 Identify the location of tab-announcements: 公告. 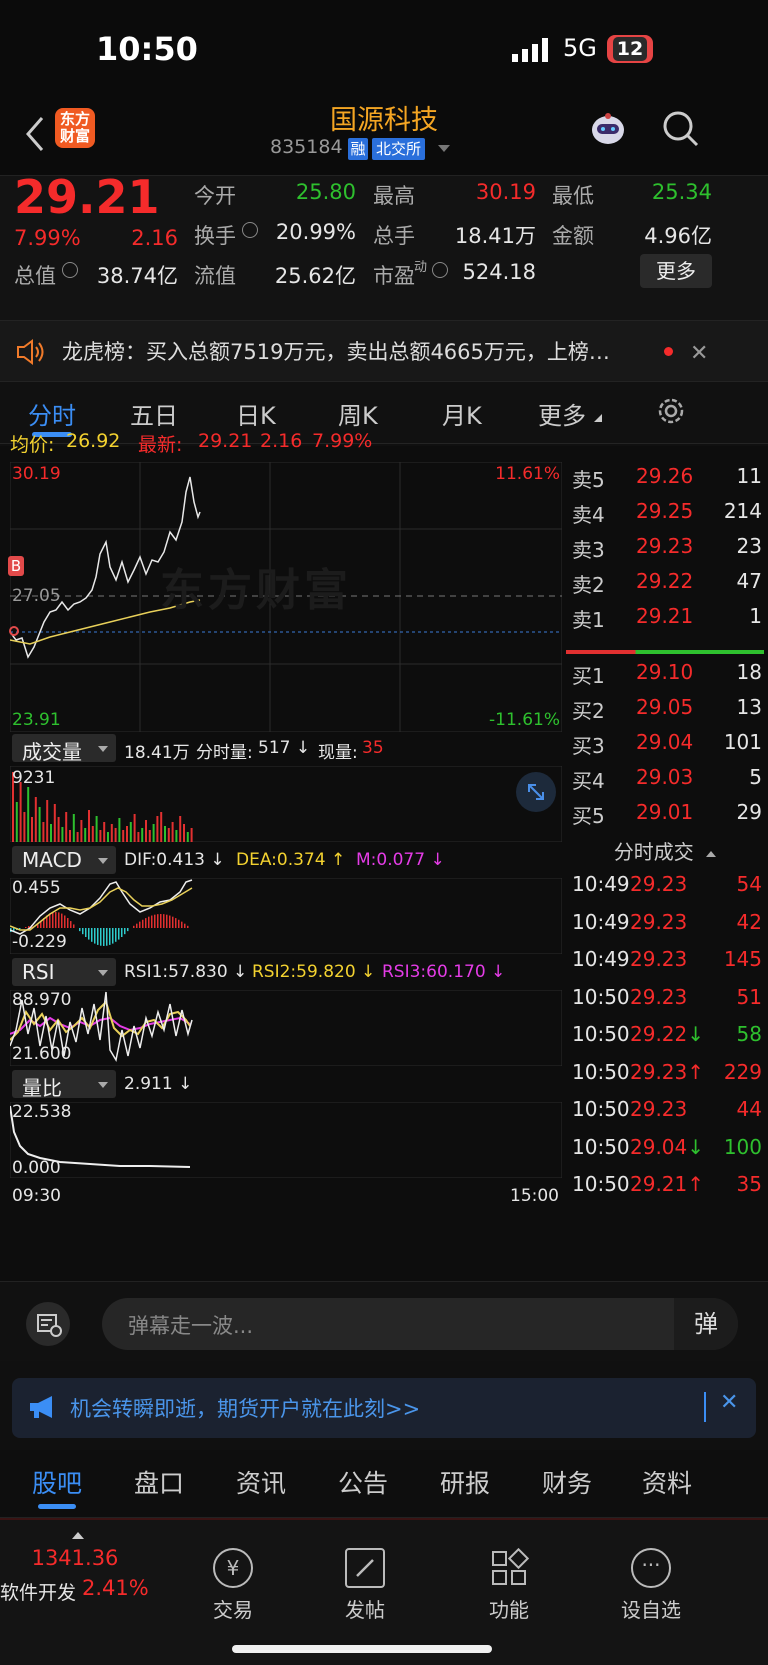
(363, 1482).